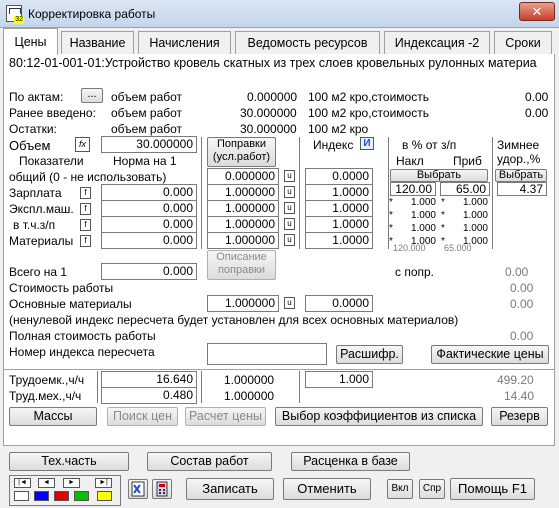 This screenshot has width=559, height=508. Describe the element at coordinates (415, 272) in the screenshot. I see `with-corr-label: с попр.` at that location.